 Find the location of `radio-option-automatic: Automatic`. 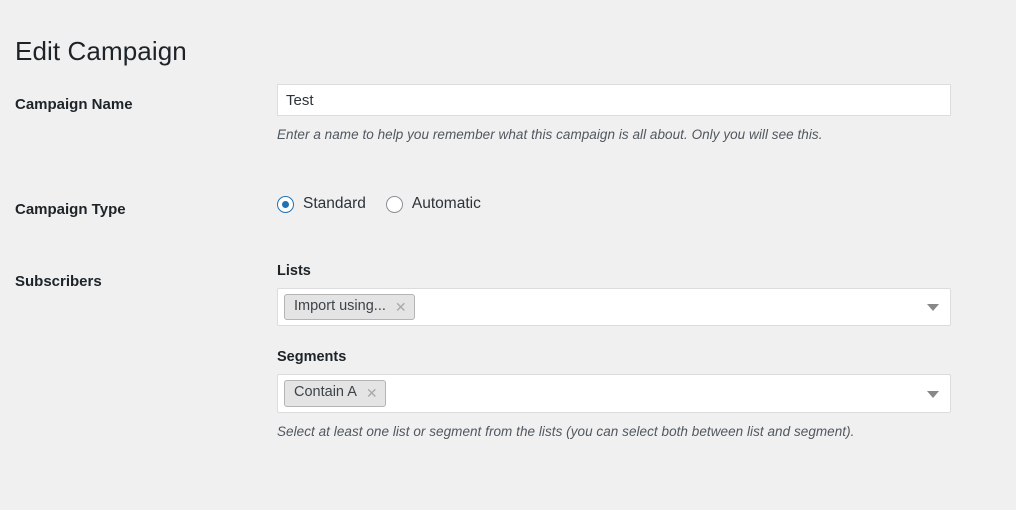

radio-option-automatic: Automatic is located at coordinates (433, 204).